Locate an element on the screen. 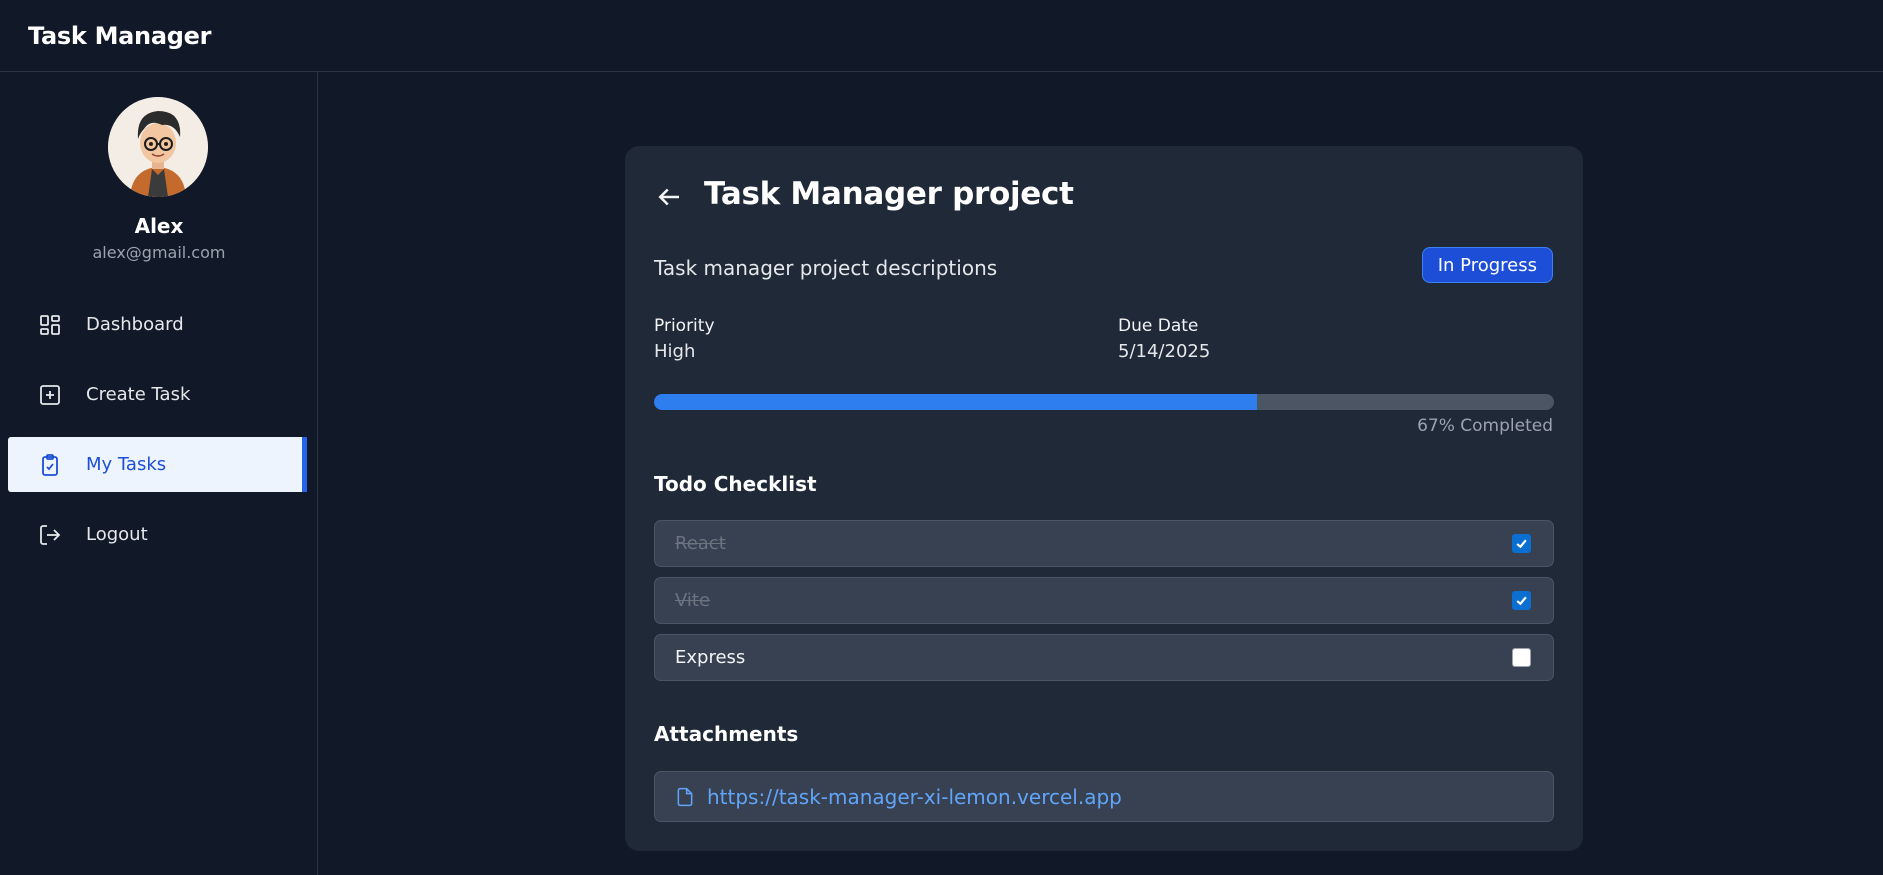 This screenshot has height=875, width=1883. attachment-link: https://task-manager-xi-lemon.vercel.app is located at coordinates (914, 797).